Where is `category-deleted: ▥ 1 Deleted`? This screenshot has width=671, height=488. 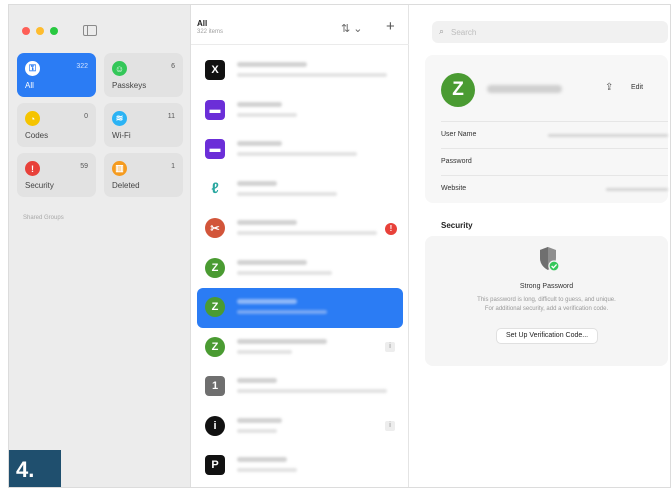
category-deleted: ▥ 1 Deleted is located at coordinates (143, 175).